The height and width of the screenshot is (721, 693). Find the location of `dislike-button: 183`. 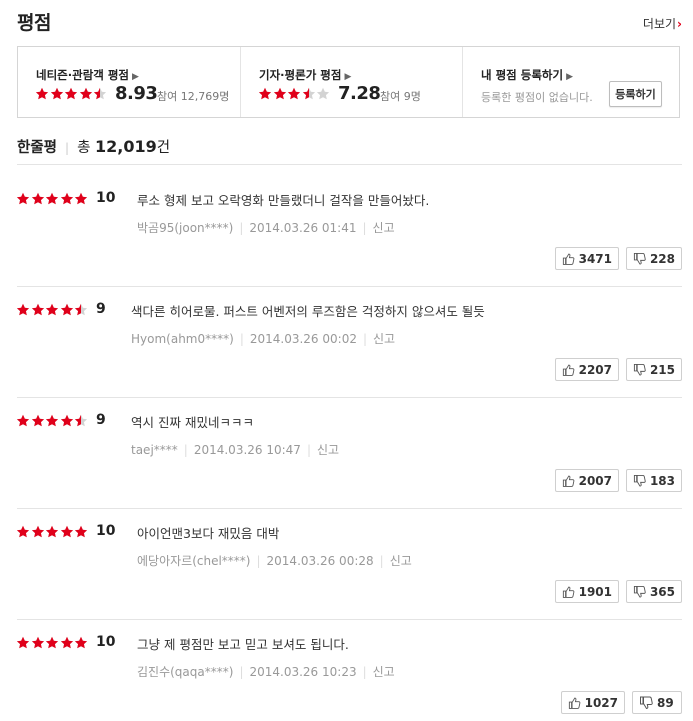

dislike-button: 183 is located at coordinates (654, 480).